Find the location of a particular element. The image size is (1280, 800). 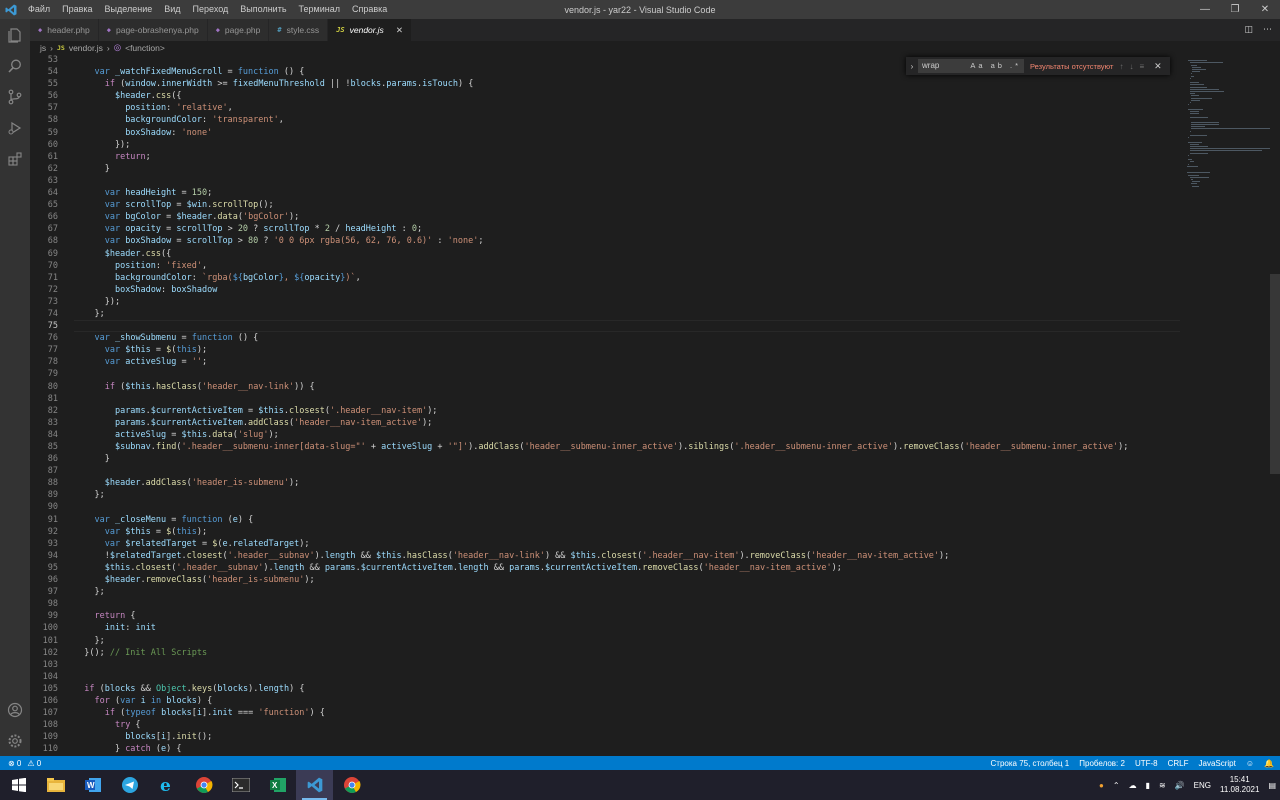

tab-vendor-js: JS vendor.js ✕ is located at coordinates (370, 30).